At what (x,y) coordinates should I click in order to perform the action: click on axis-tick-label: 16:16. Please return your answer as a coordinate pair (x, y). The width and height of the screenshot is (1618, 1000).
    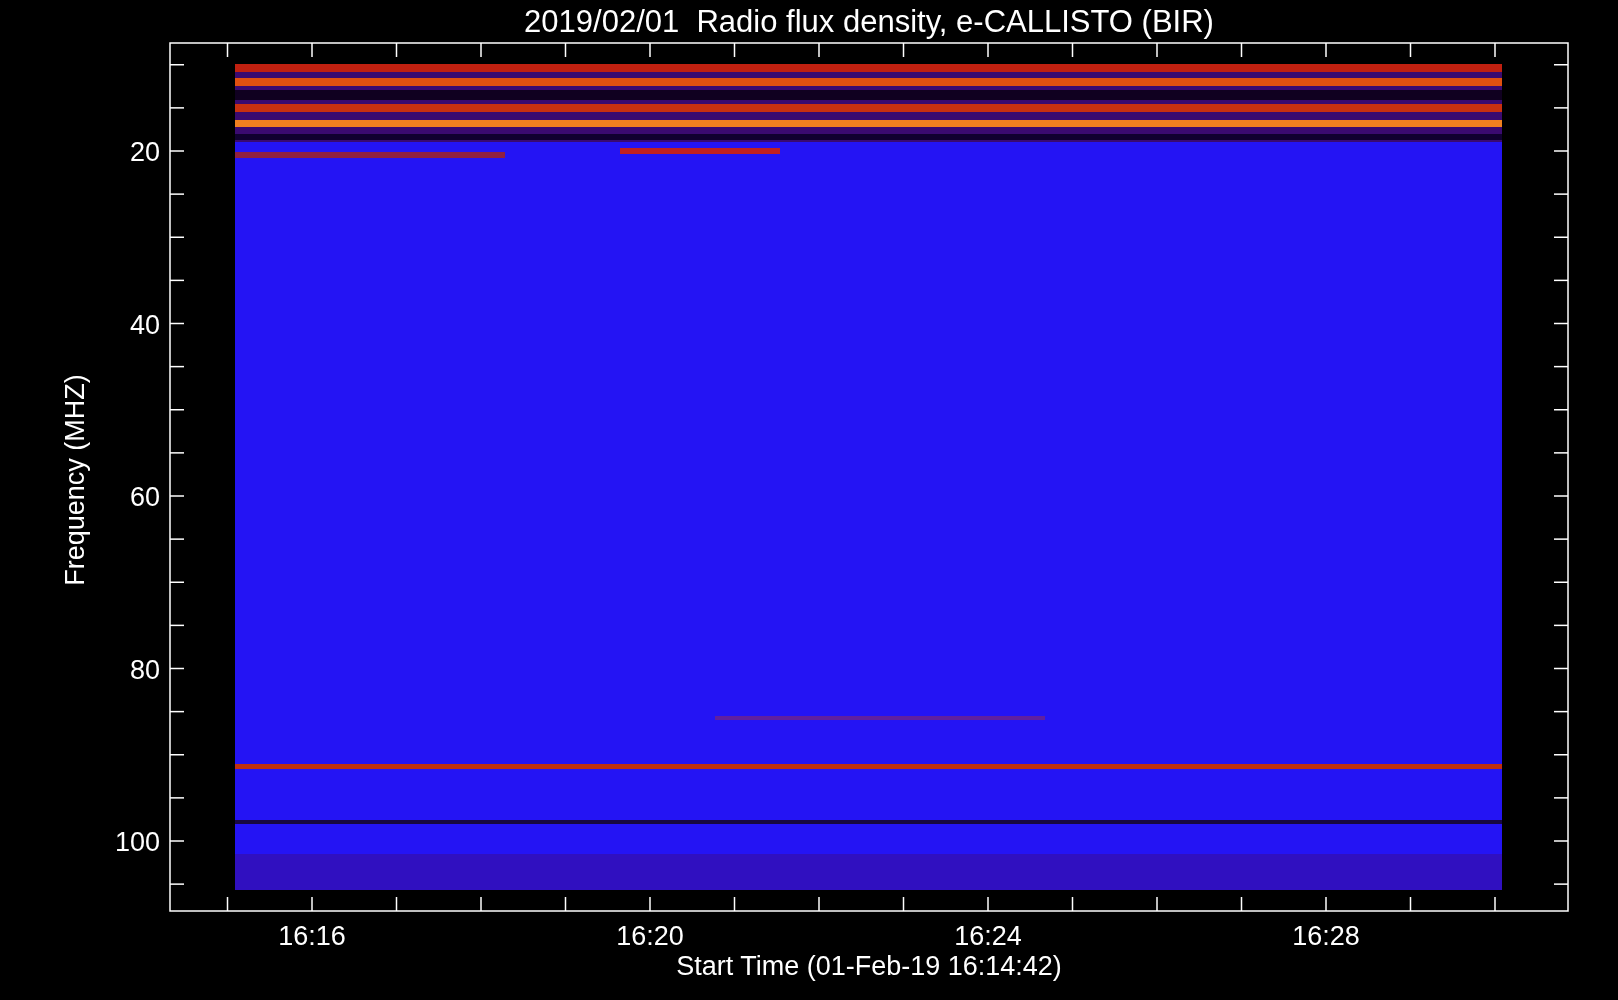
    Looking at the image, I should click on (312, 936).